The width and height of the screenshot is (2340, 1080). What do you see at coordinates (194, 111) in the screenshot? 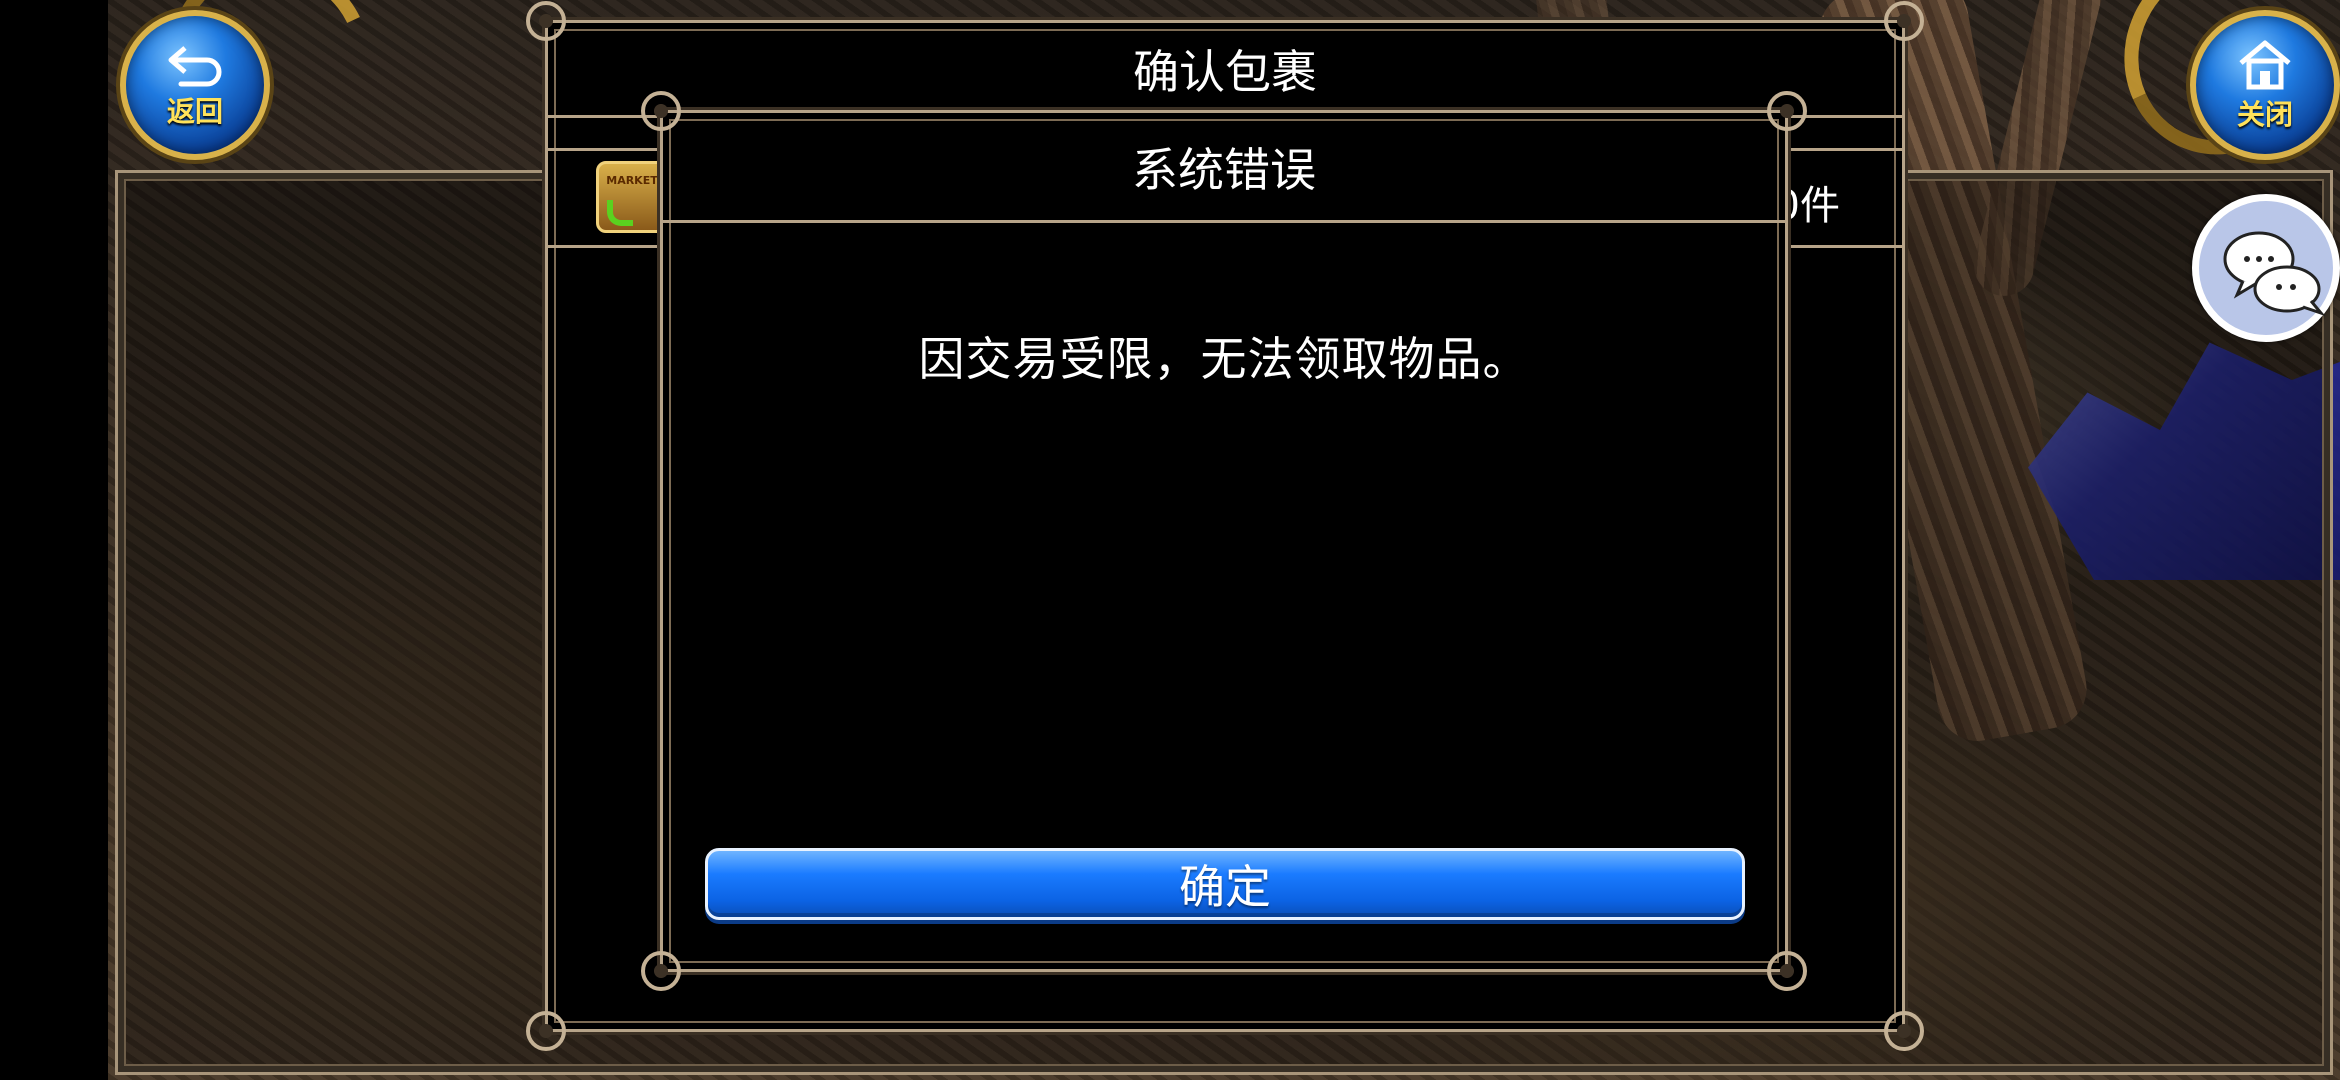
I see `back-button-label: 返回` at bounding box center [194, 111].